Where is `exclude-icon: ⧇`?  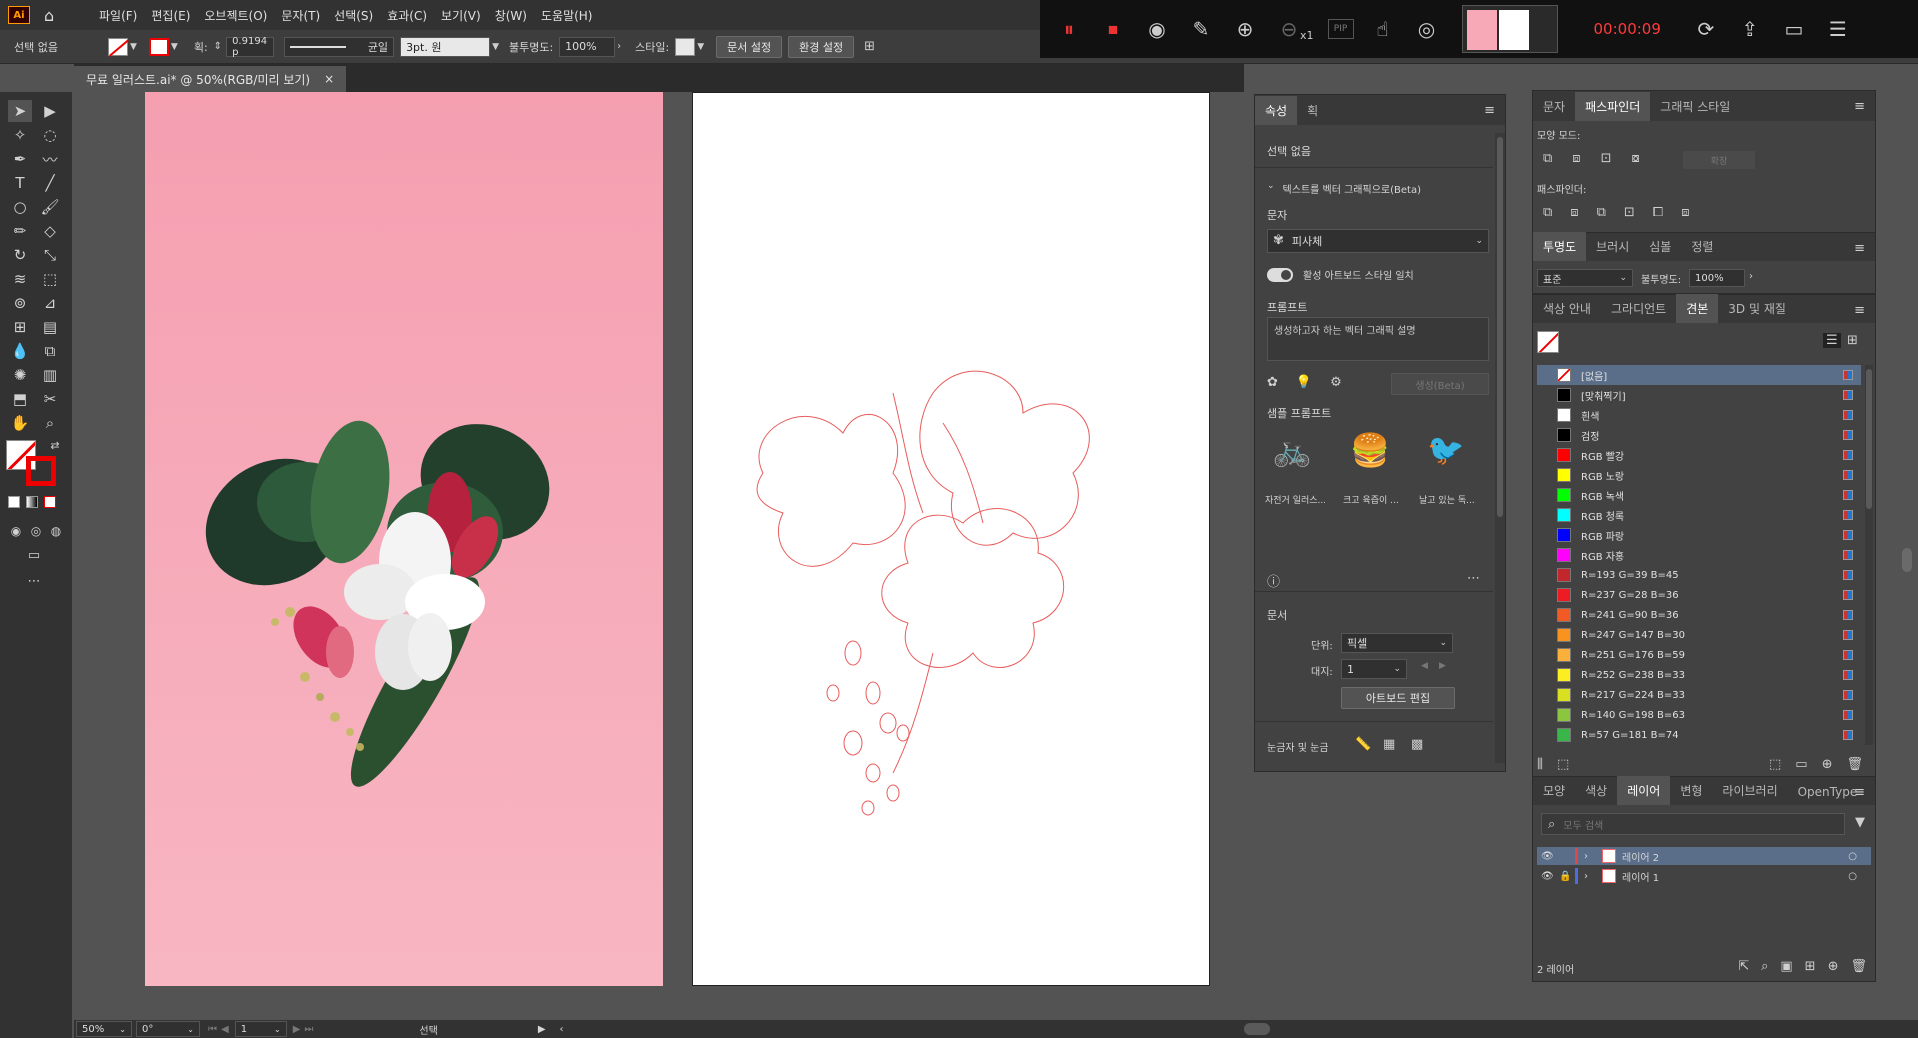 exclude-icon: ⧇ is located at coordinates (1635, 158).